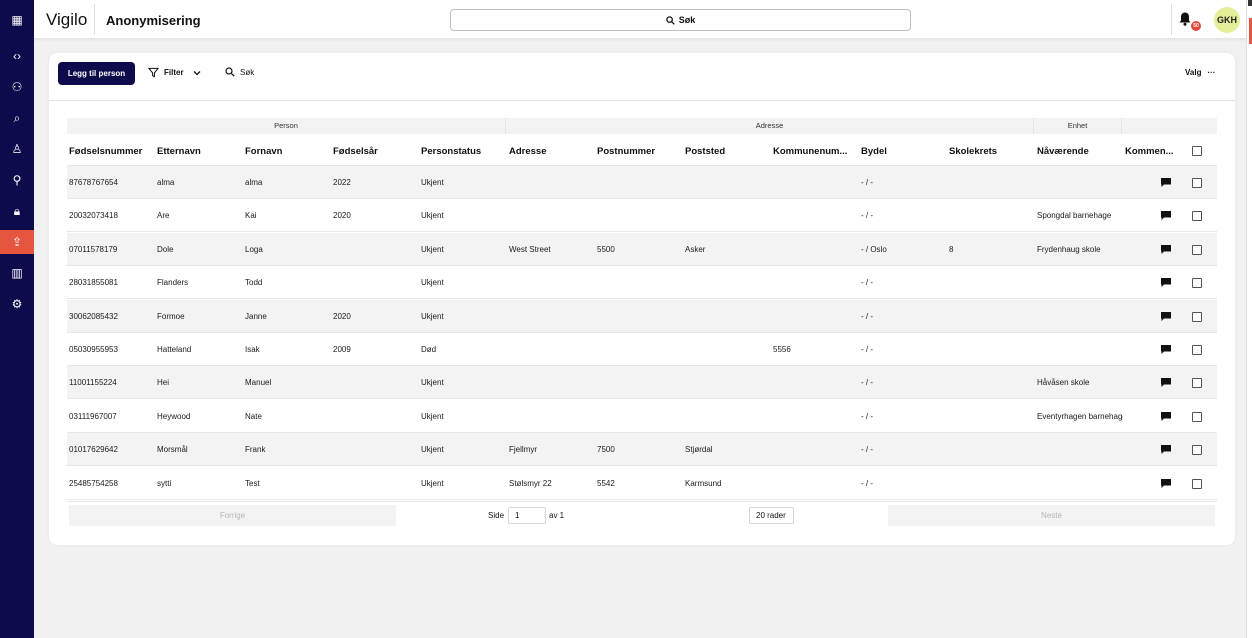  Describe the element at coordinates (17, 56) in the screenshot. I see `code-icon: ‹›` at that location.